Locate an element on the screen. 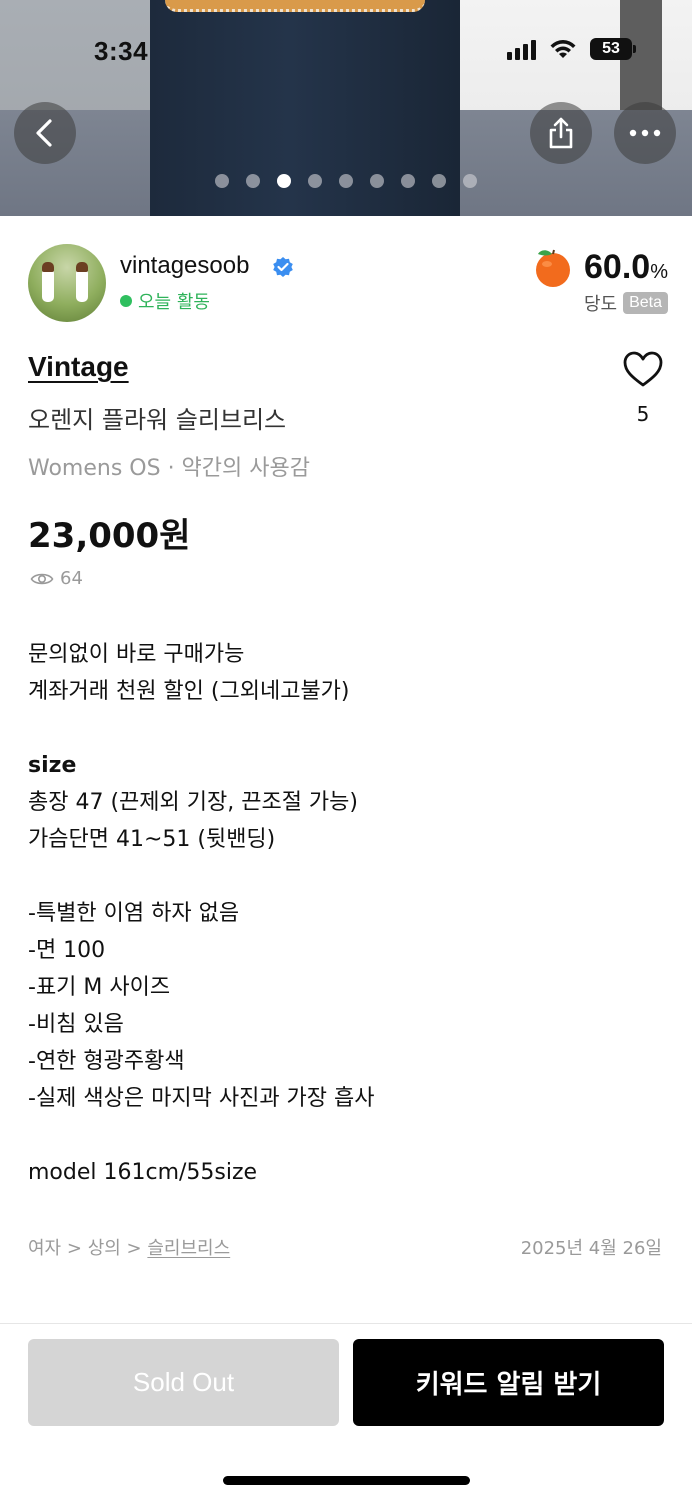 The image size is (692, 1500). view-count: 64 is located at coordinates (56, 578).